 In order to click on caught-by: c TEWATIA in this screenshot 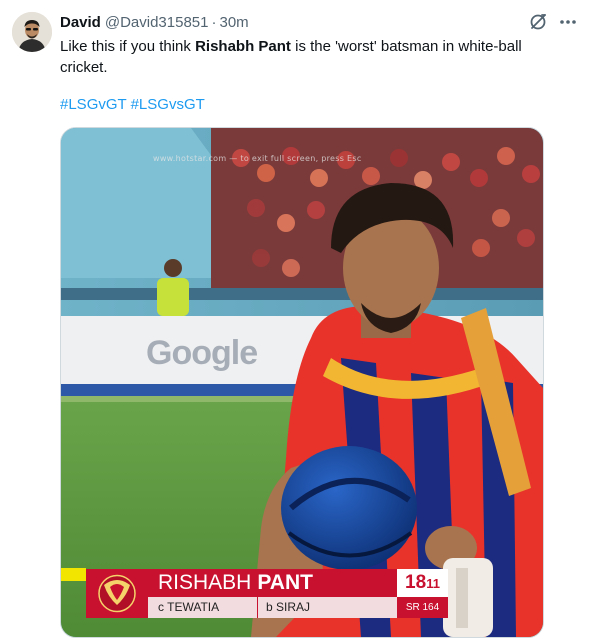, I will do `click(203, 607)`.